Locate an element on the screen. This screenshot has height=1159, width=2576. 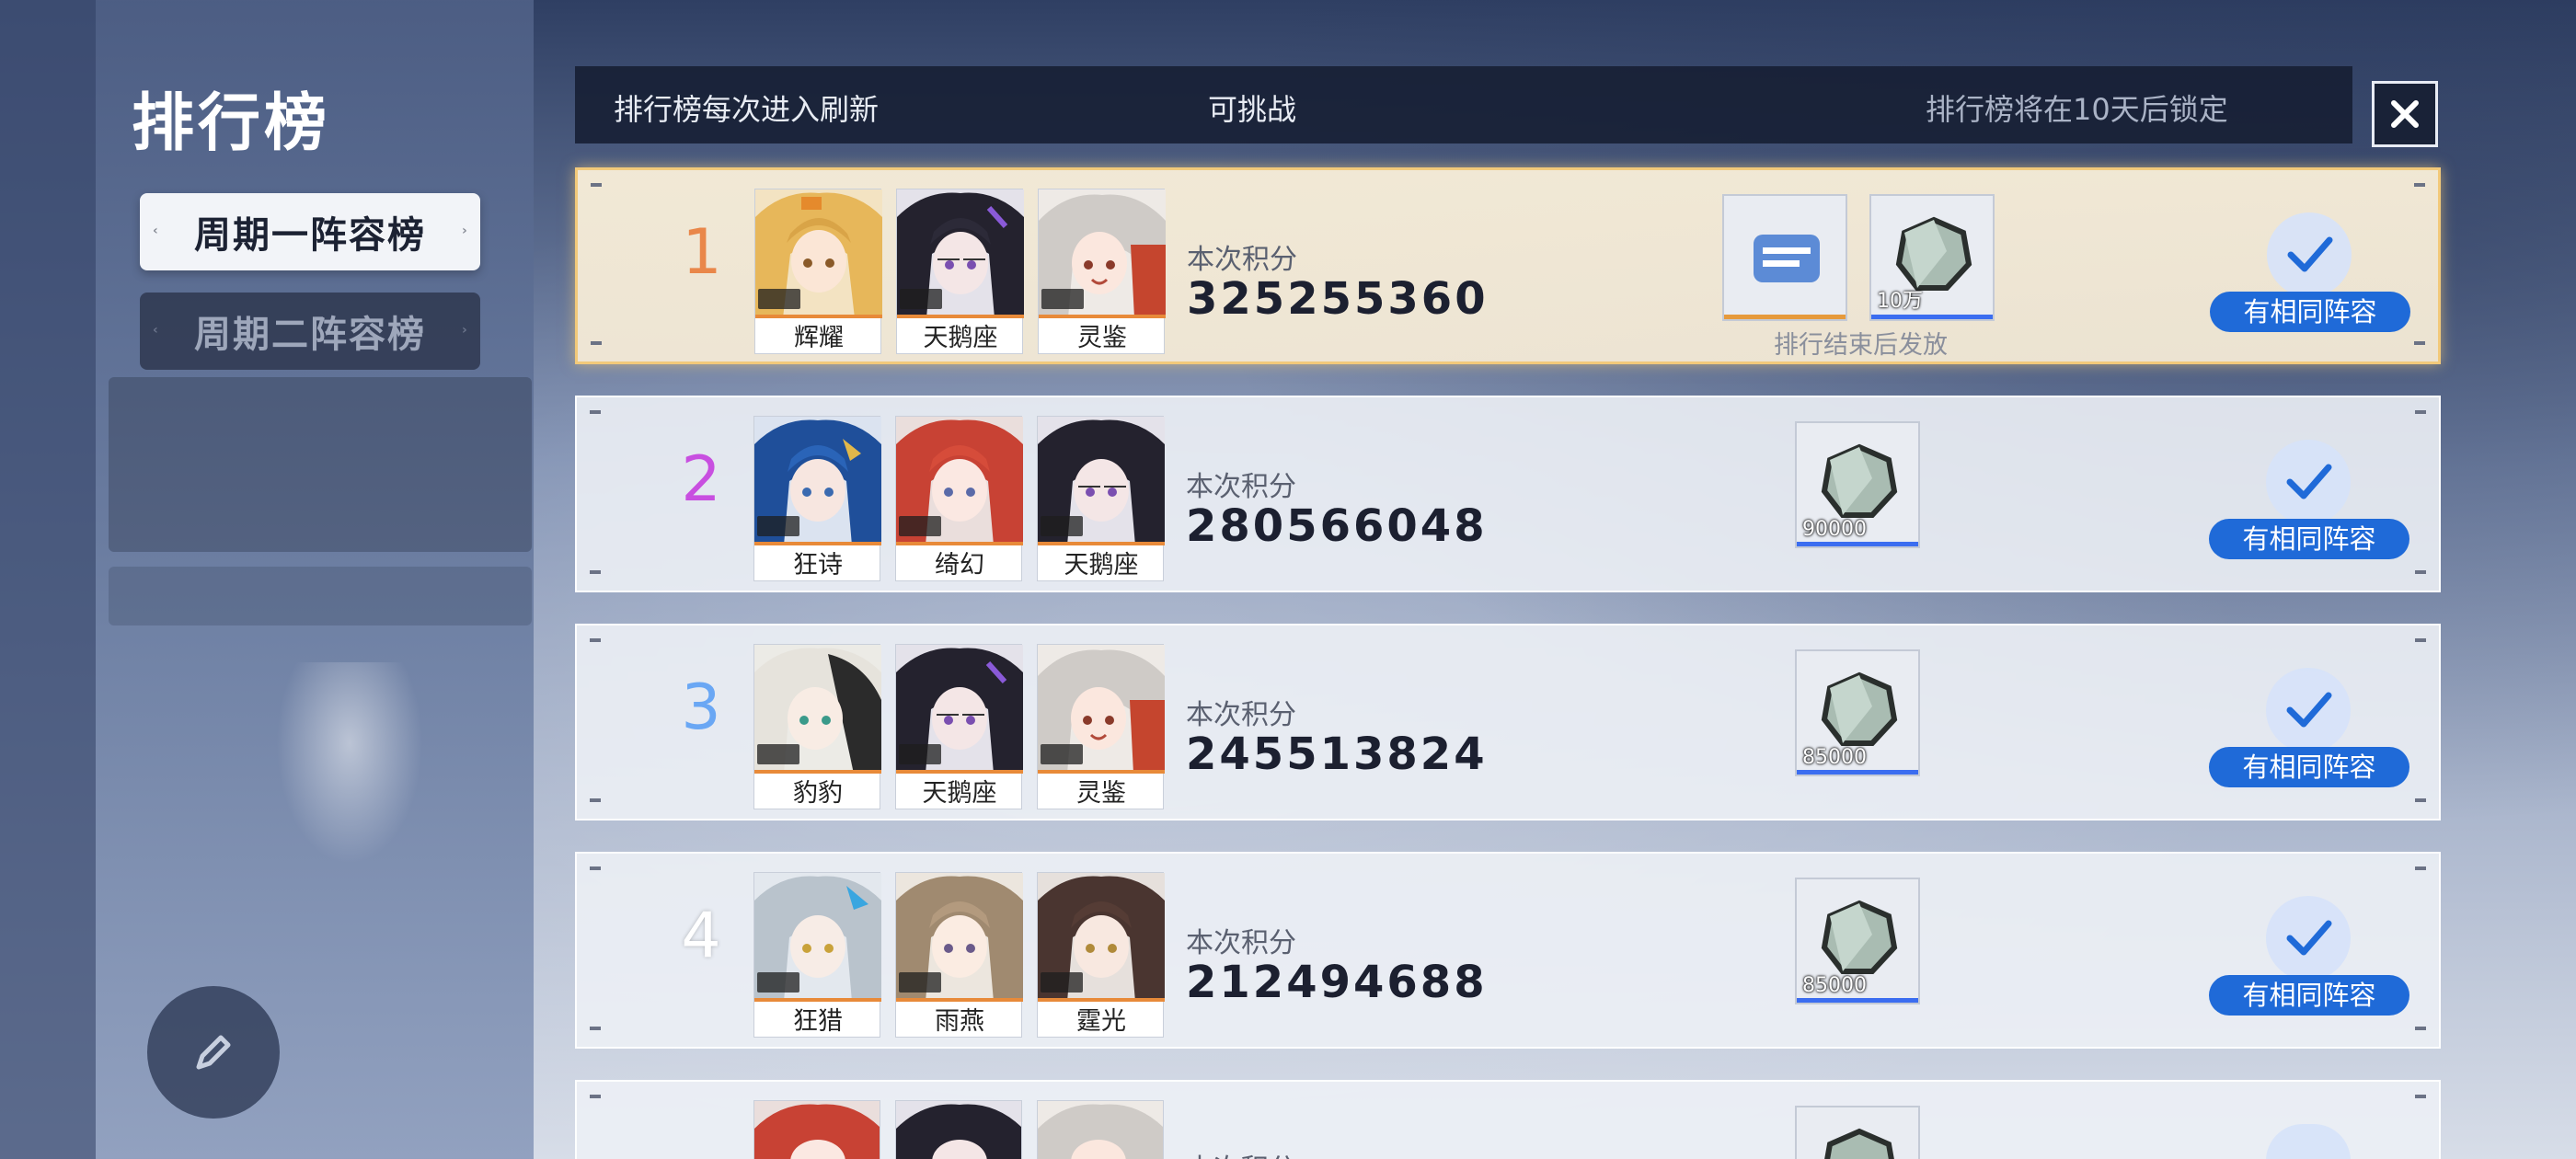
character-name: 绮幻 is located at coordinates (959, 565).